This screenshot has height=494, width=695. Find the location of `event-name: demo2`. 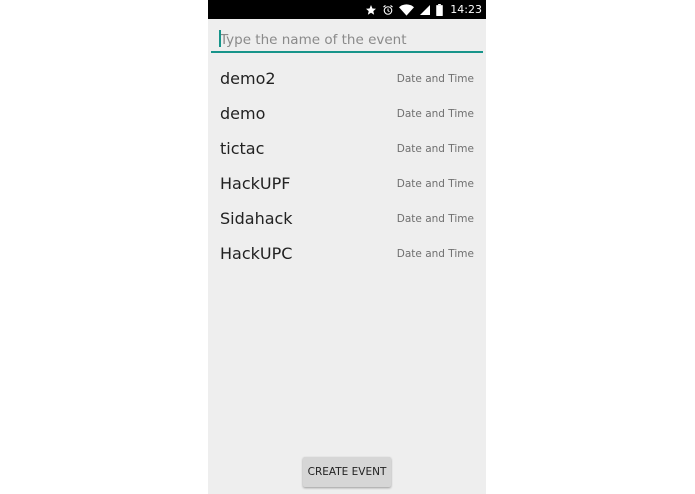

event-name: demo2 is located at coordinates (248, 78).